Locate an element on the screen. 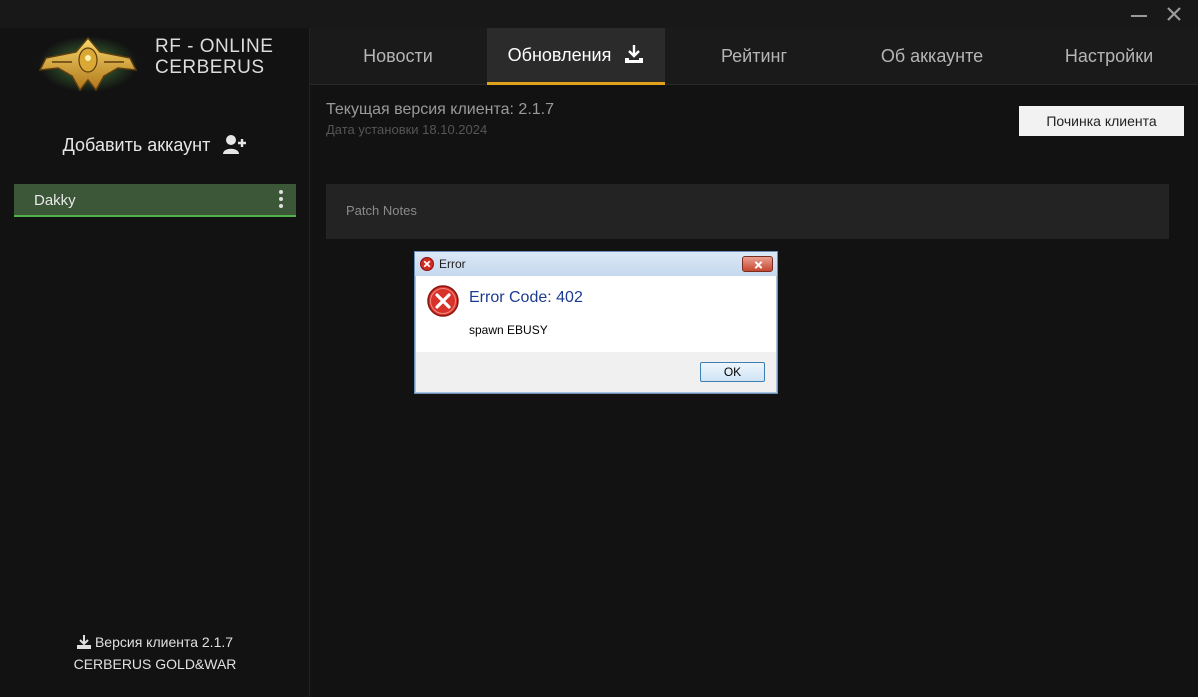  dialog-body: Error Code: 402 spawn EBUSY is located at coordinates (596, 314).